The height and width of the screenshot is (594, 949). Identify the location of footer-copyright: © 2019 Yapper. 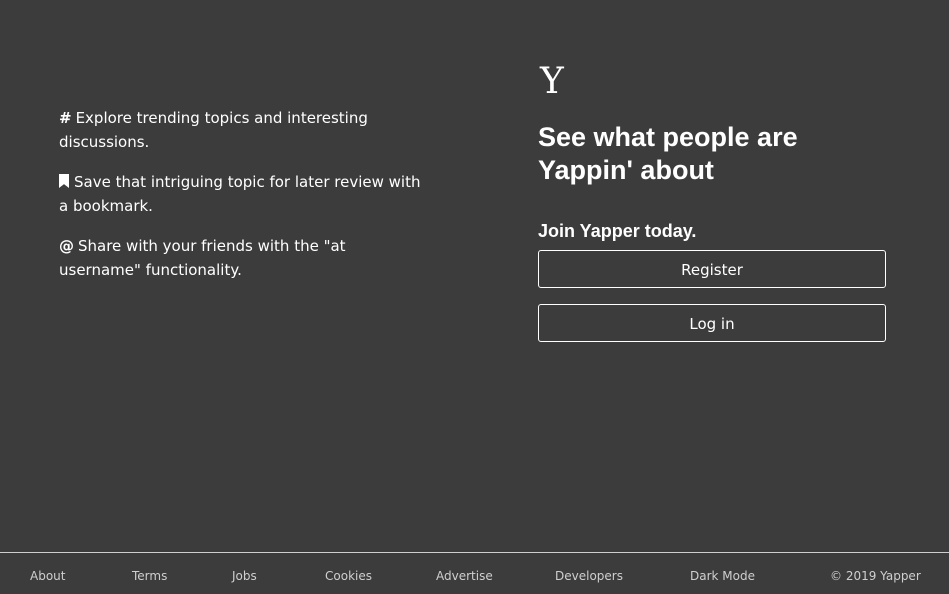
(875, 576).